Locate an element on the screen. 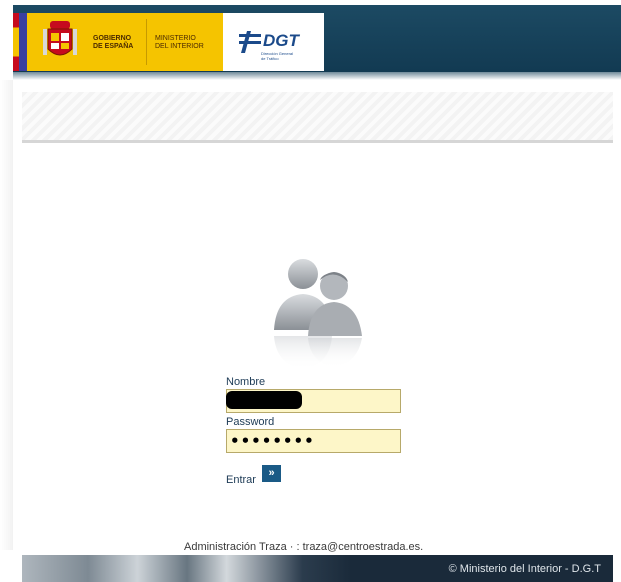 This screenshot has width=621, height=582. dgt-subtitle: Dirección General de Tráfico is located at coordinates (277, 56).